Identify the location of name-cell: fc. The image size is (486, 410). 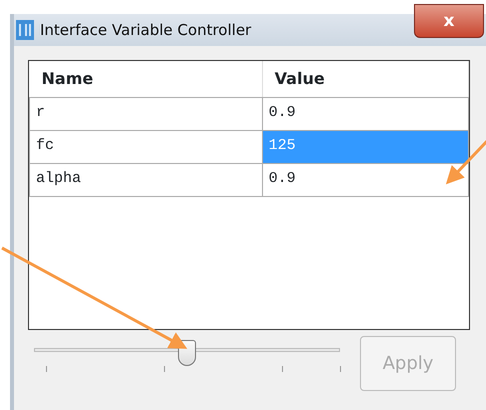
(146, 146).